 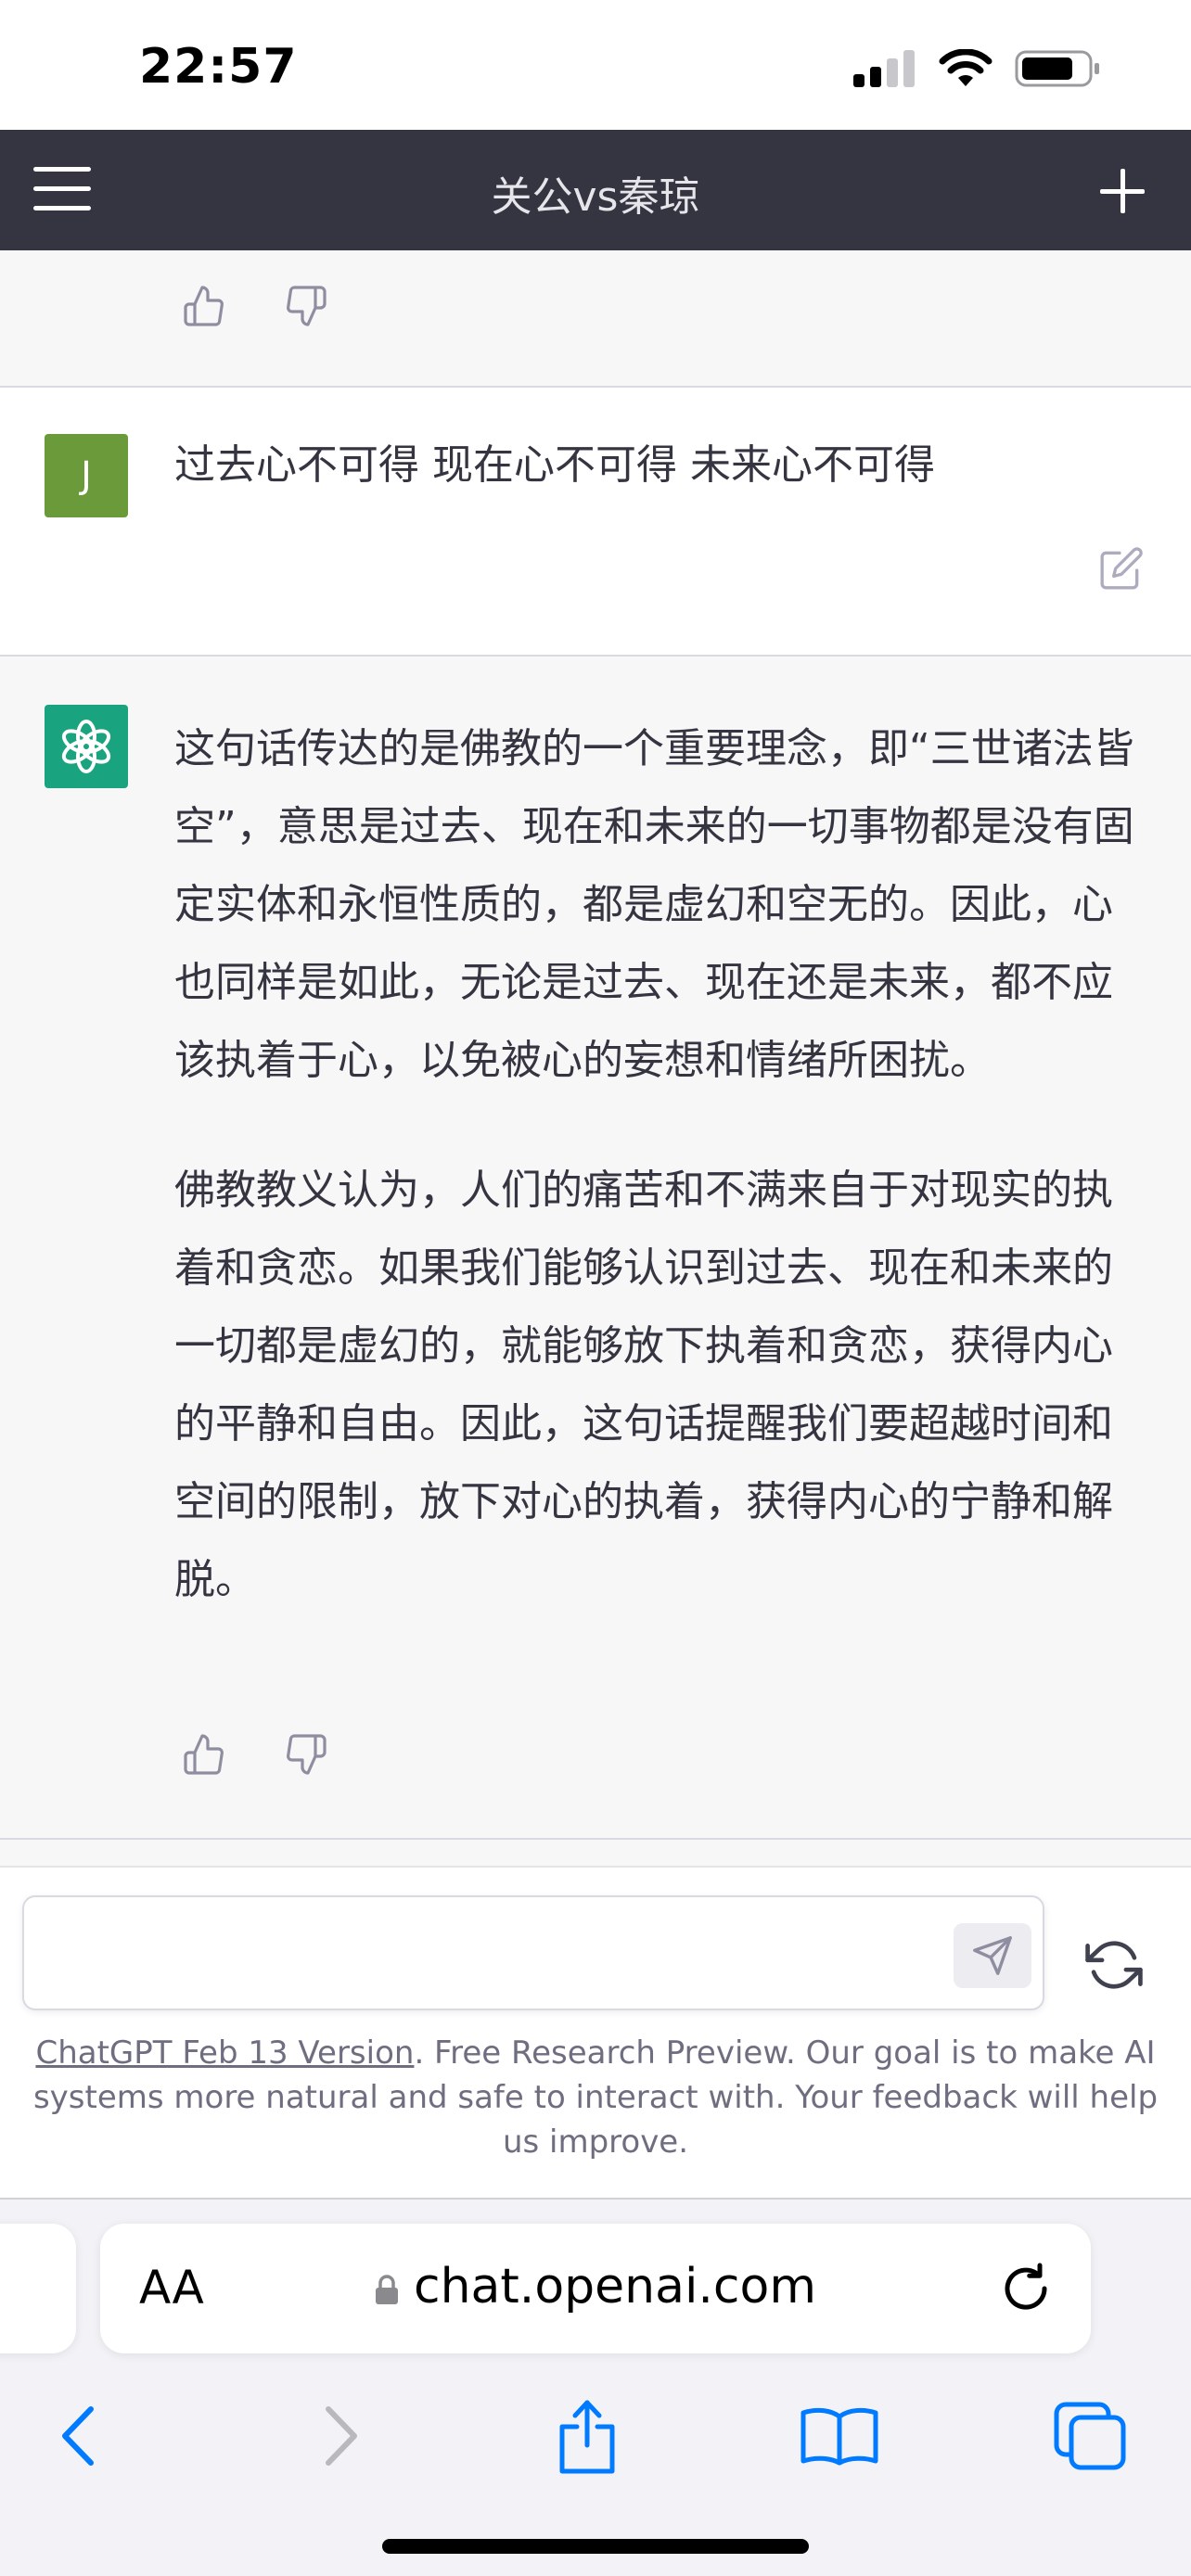 I want to click on status-time: 22:57, so click(x=218, y=67).